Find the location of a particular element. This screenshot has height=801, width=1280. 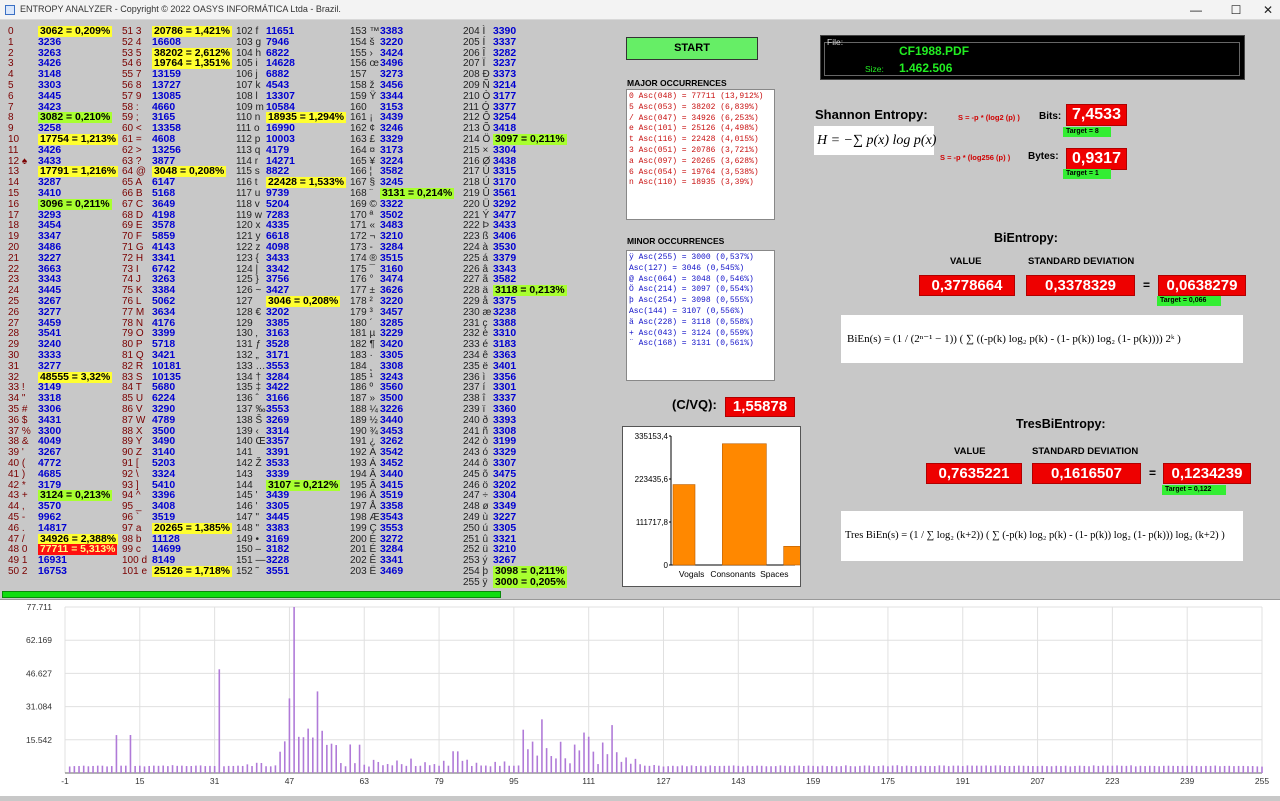

byte-count: 6822 is located at coordinates (278, 53).